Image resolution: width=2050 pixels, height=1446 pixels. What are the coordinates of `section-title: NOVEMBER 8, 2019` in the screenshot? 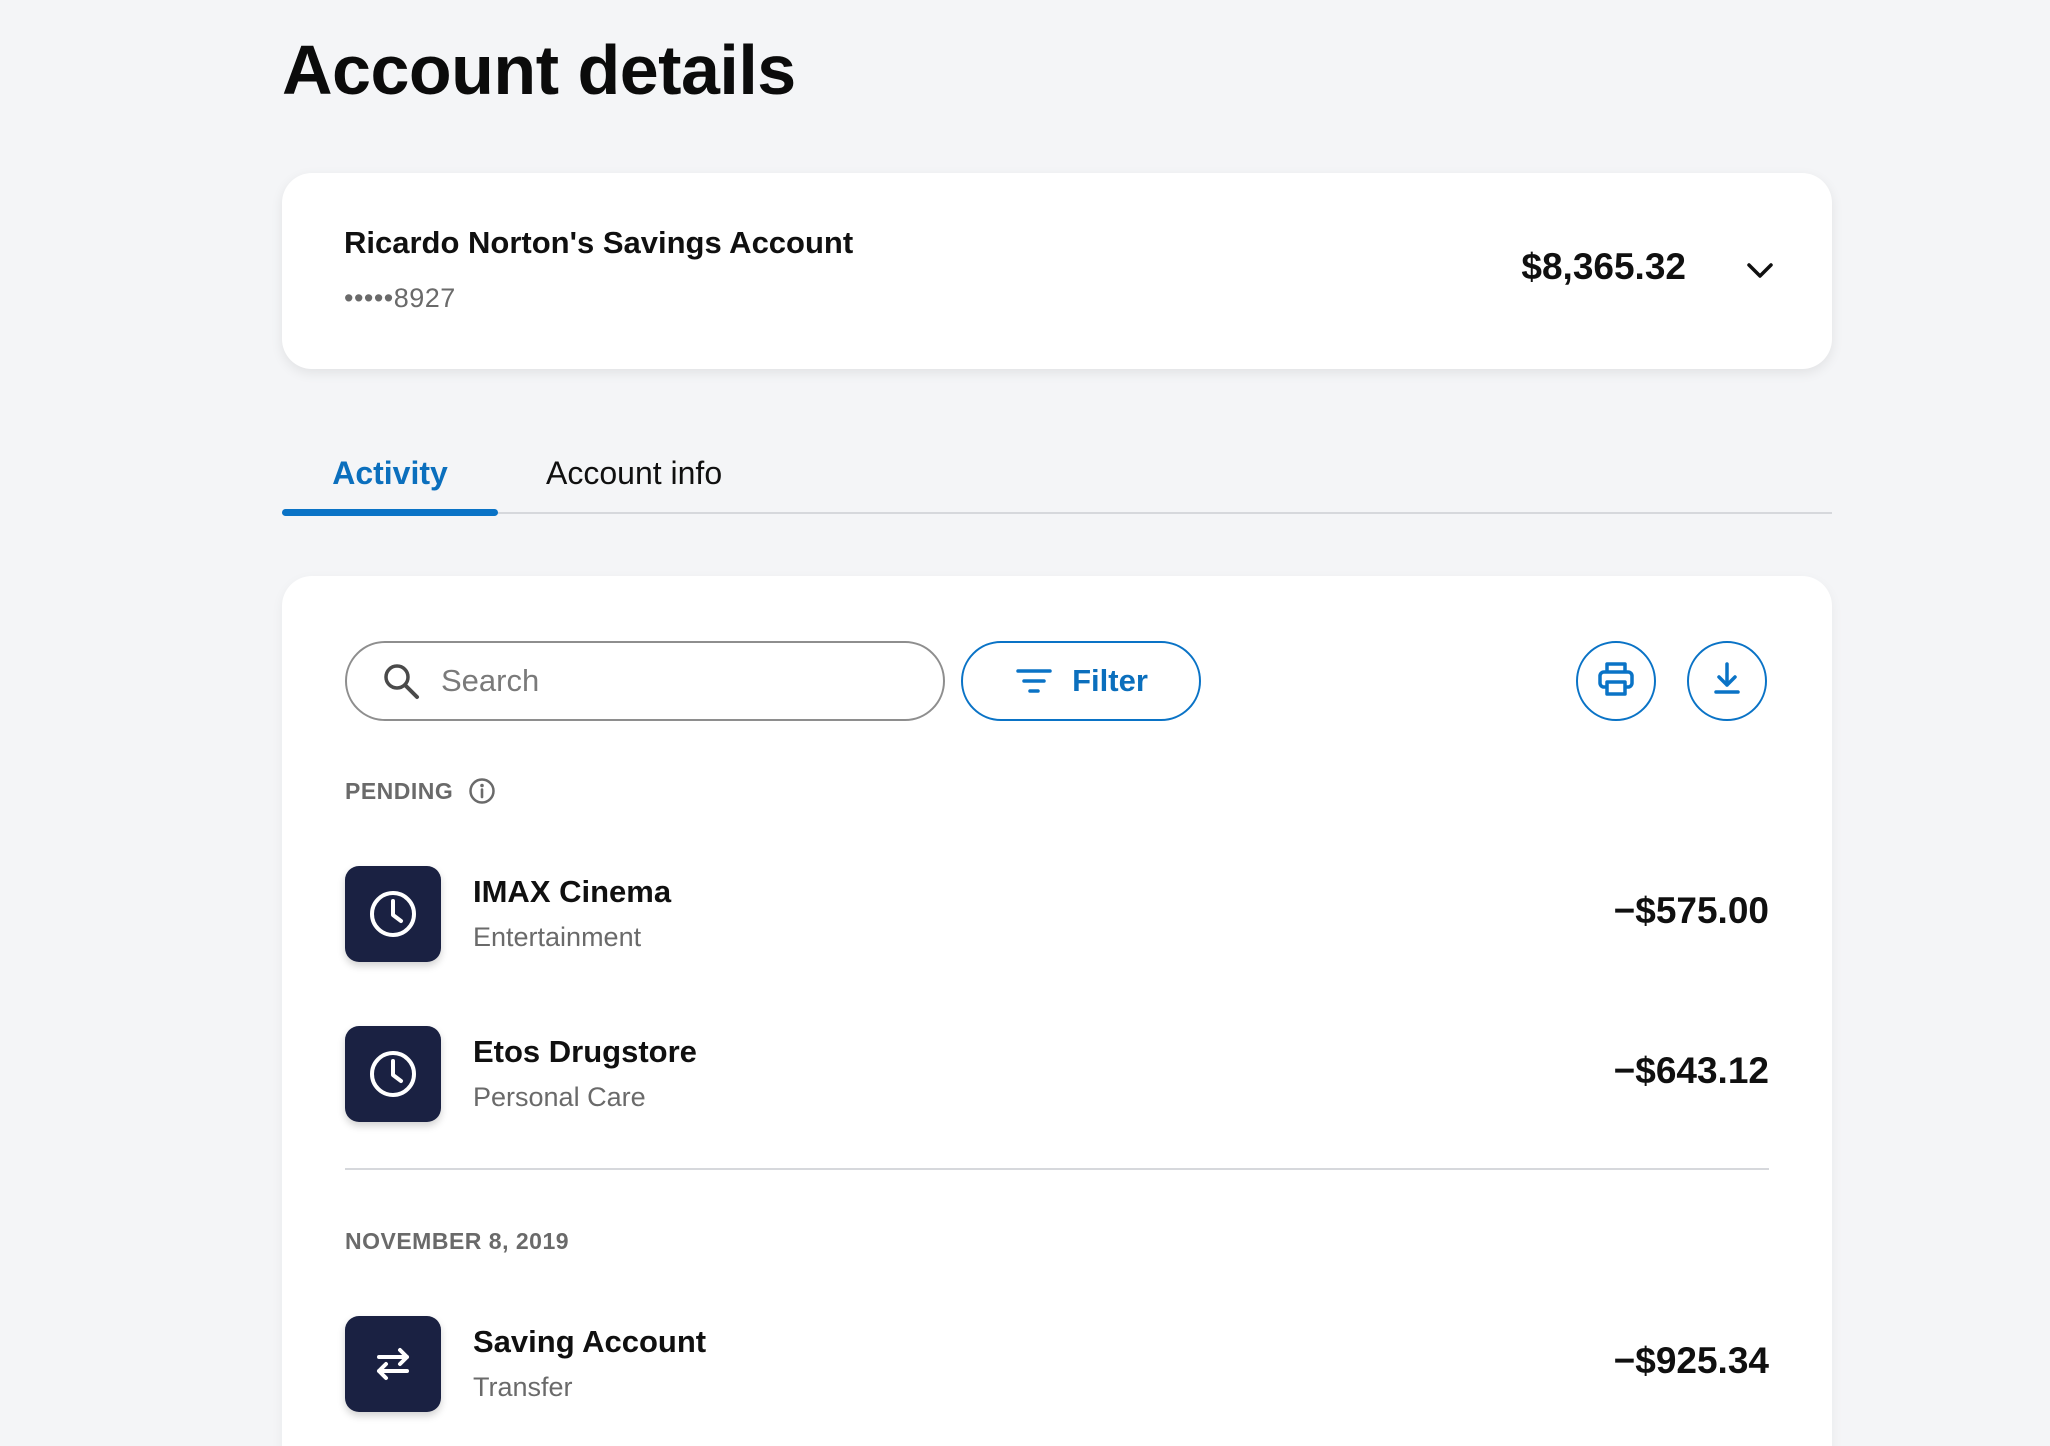 It's located at (457, 1241).